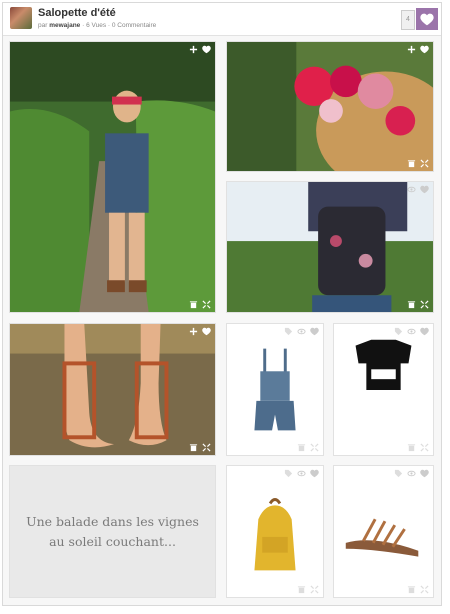 The height and width of the screenshot is (614, 450). I want to click on photo-tile-backpack-back, so click(330, 247).